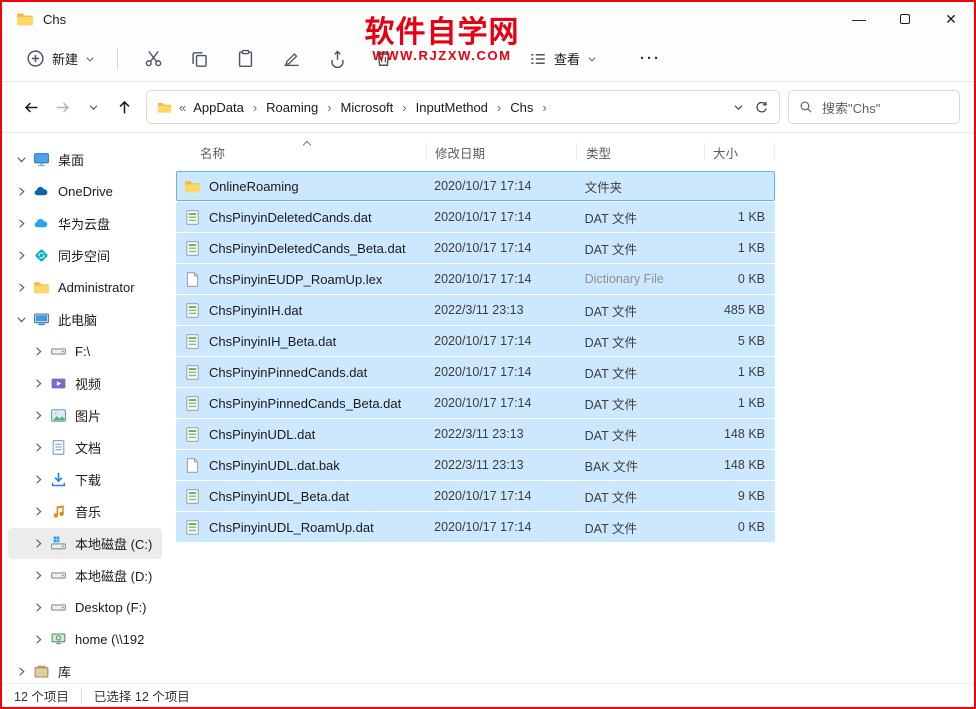 The image size is (976, 709). I want to click on sidebar-item-label: OneDrive, so click(85, 191).